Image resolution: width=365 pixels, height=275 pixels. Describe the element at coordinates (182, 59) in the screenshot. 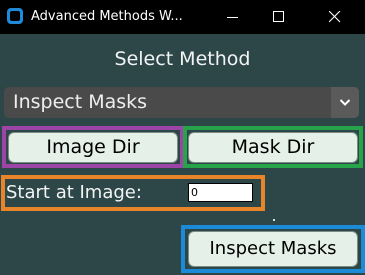

I see `select-method-heading: Select Method` at that location.